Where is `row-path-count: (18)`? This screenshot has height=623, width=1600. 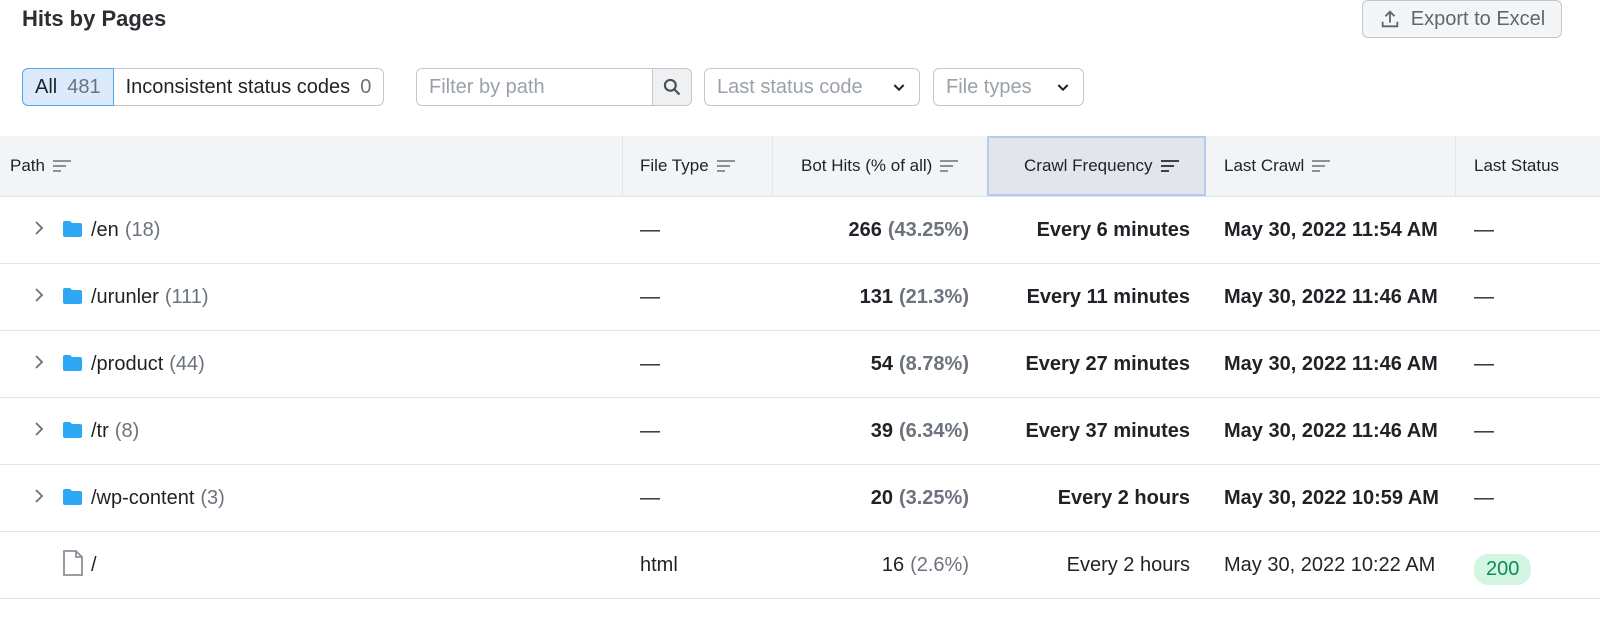
row-path-count: (18) is located at coordinates (142, 229).